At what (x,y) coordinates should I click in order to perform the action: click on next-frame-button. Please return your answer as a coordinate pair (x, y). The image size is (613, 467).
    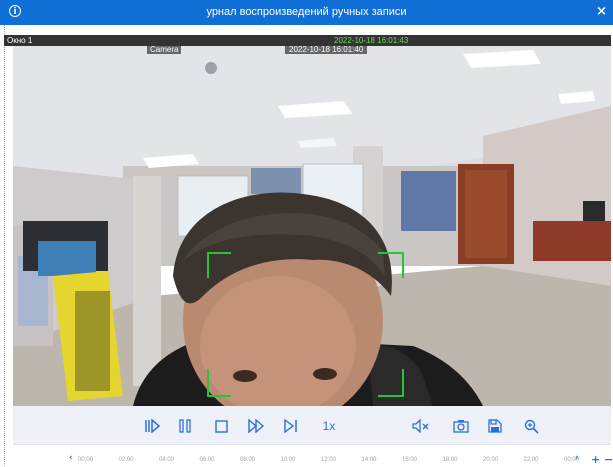
    Looking at the image, I should click on (291, 426).